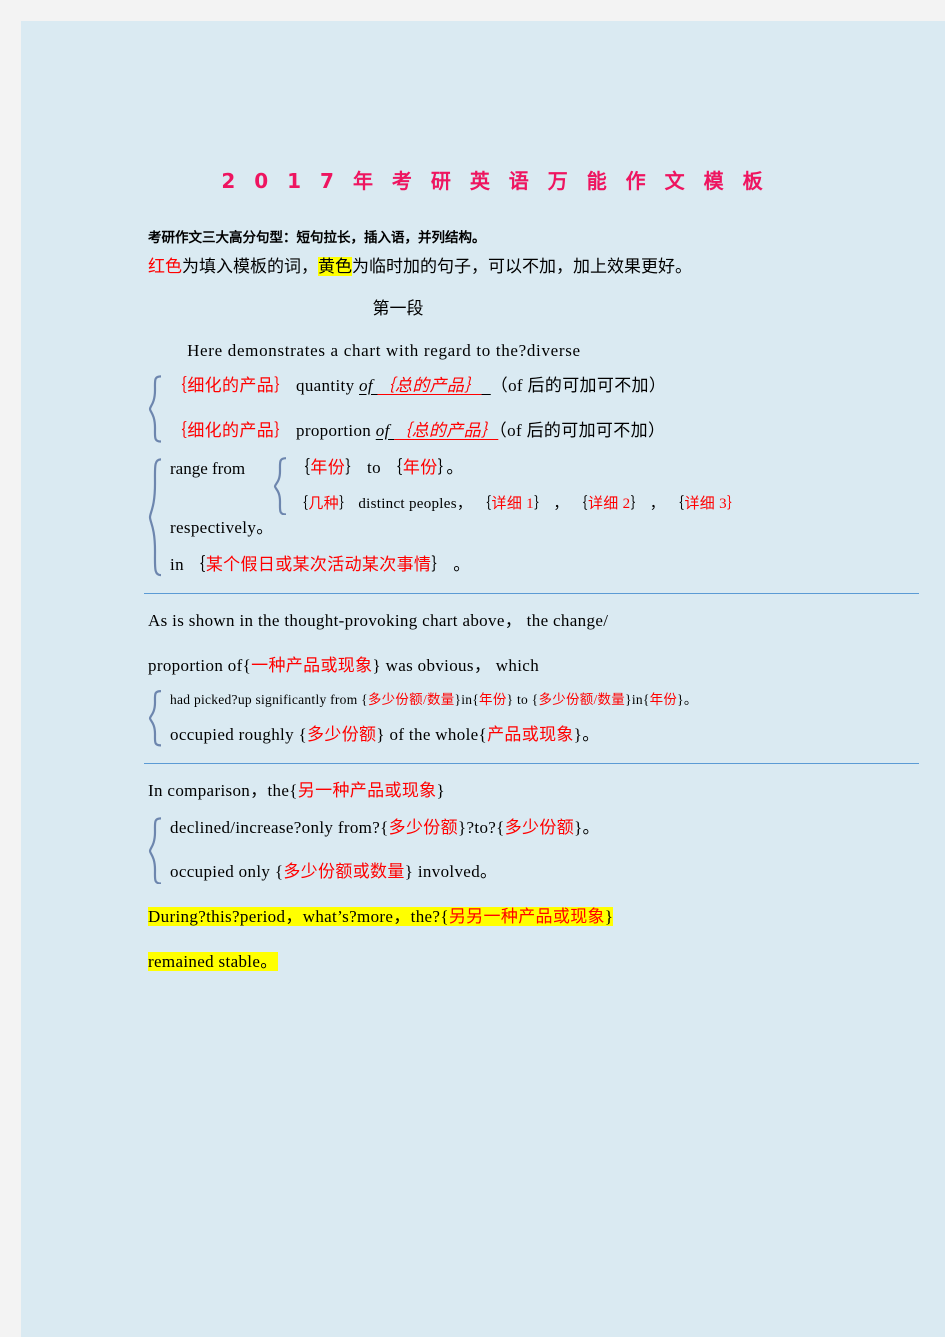 The image size is (945, 1337). What do you see at coordinates (539, 827) in the screenshot?
I see `placeholder-share-to: 多少份额` at bounding box center [539, 827].